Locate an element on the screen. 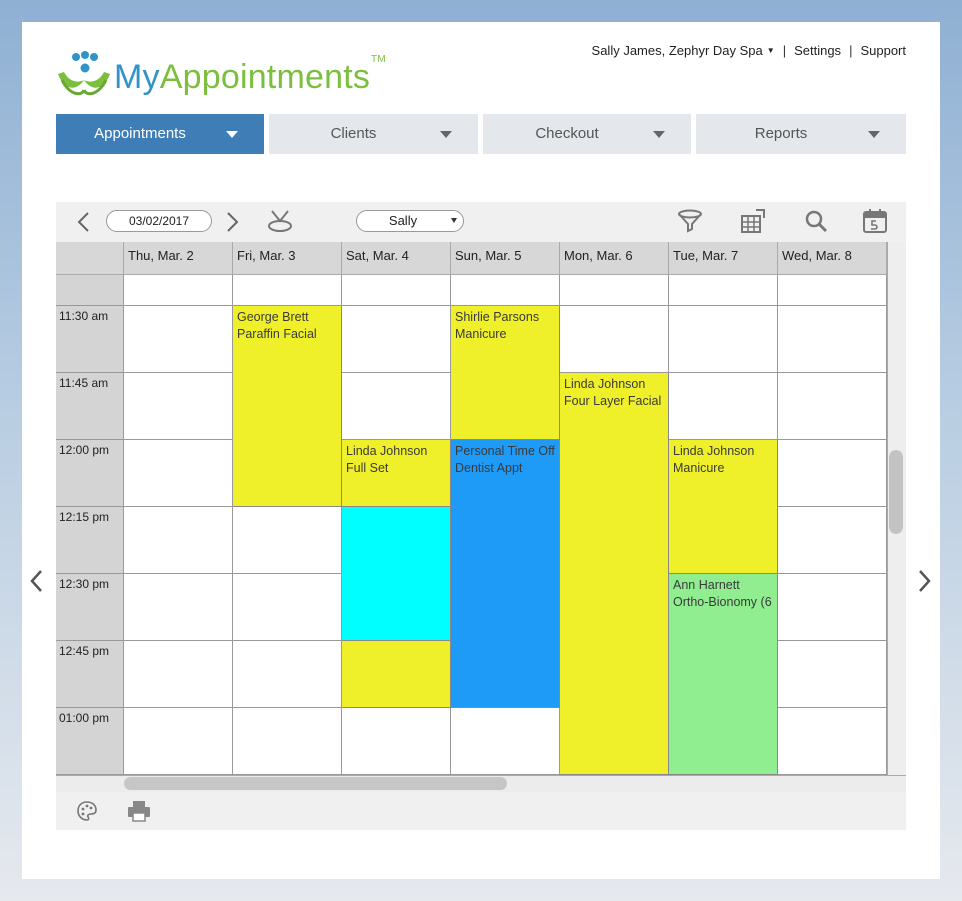 This screenshot has height=901, width=962. previous-week-arrow-icon is located at coordinates (36, 581).